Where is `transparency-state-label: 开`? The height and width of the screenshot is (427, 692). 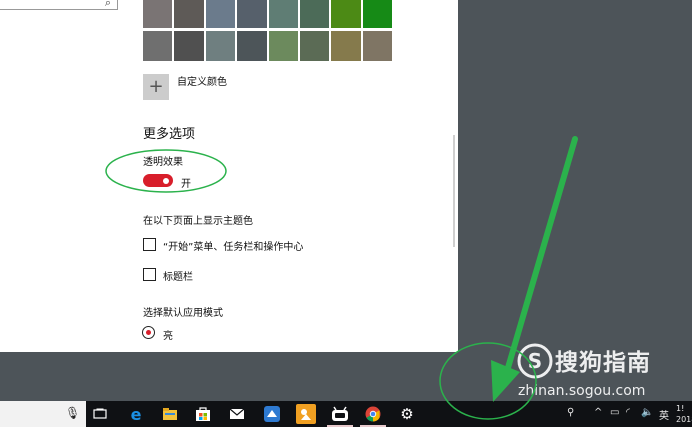
transparency-state-label: 开 is located at coordinates (186, 184).